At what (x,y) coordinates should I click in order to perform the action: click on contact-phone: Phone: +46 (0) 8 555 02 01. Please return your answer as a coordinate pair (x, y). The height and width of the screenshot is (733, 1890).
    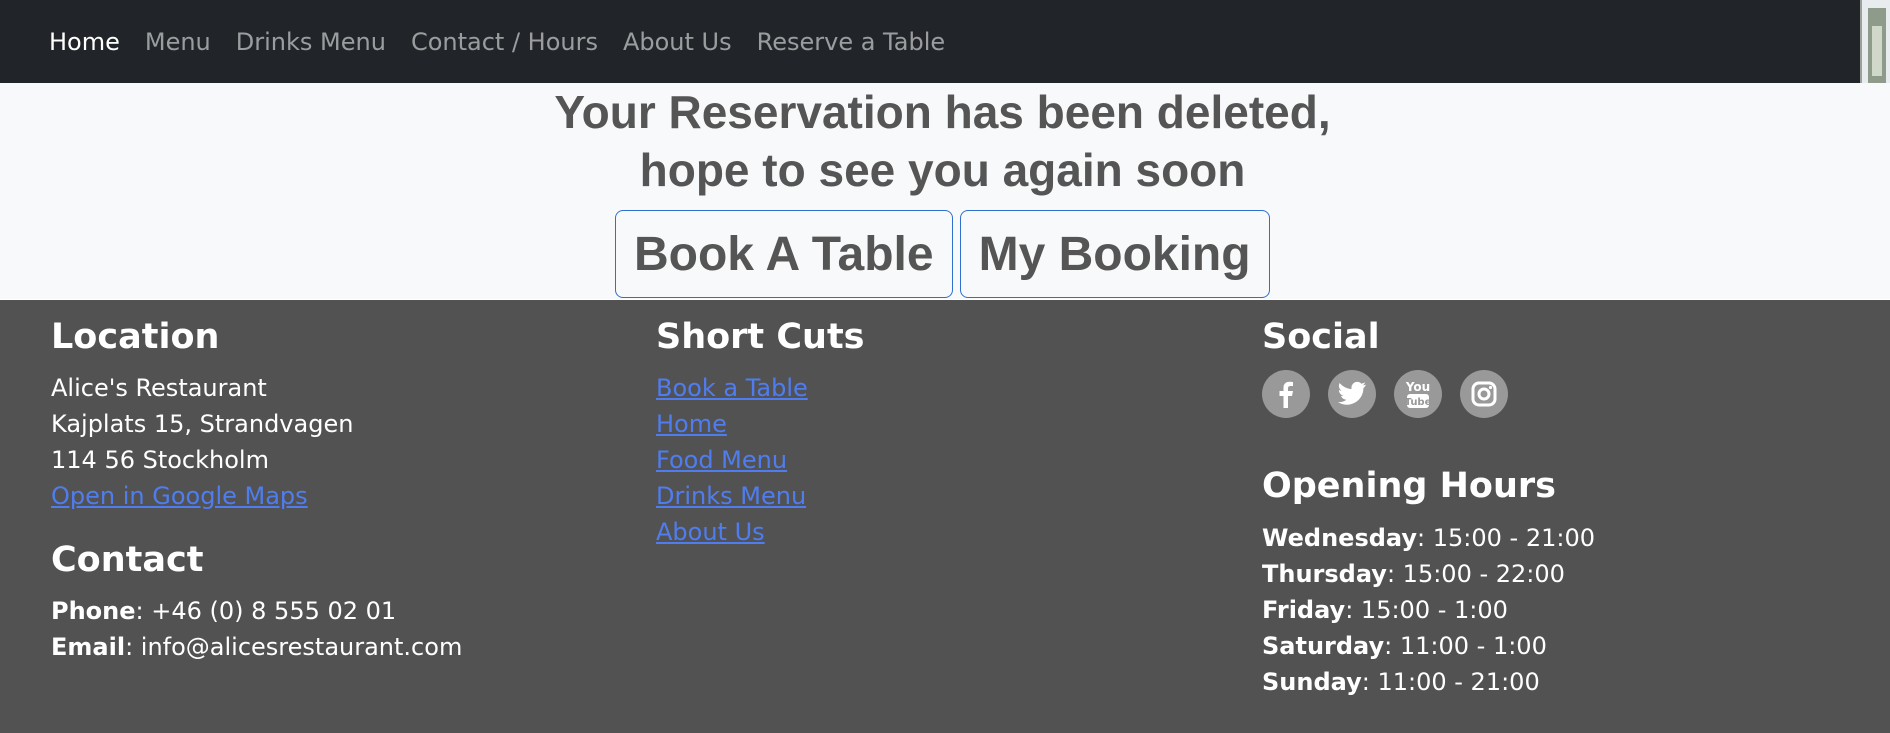
    Looking at the image, I should click on (223, 611).